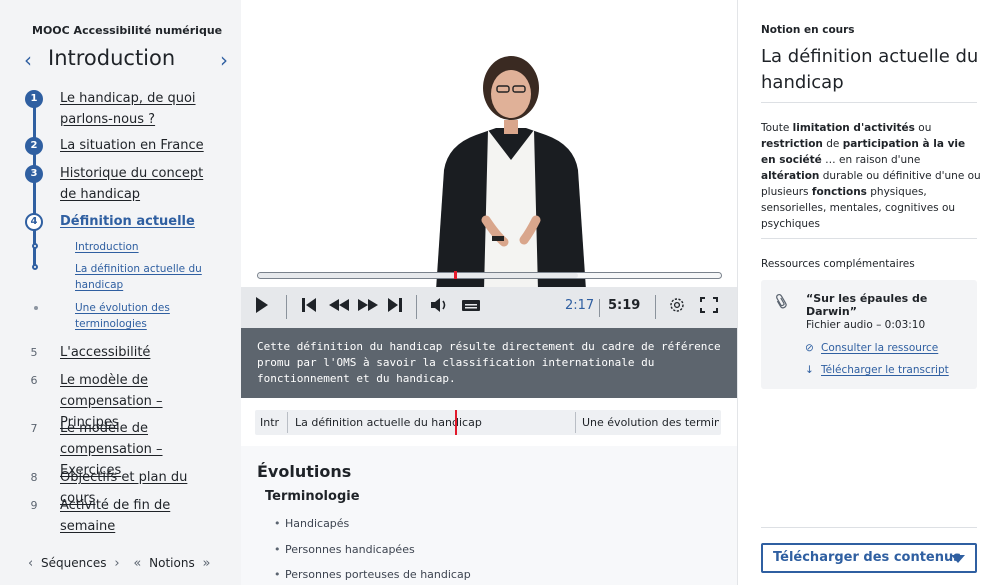  Describe the element at coordinates (777, 128) in the screenshot. I see `definition-text: Toute` at that location.